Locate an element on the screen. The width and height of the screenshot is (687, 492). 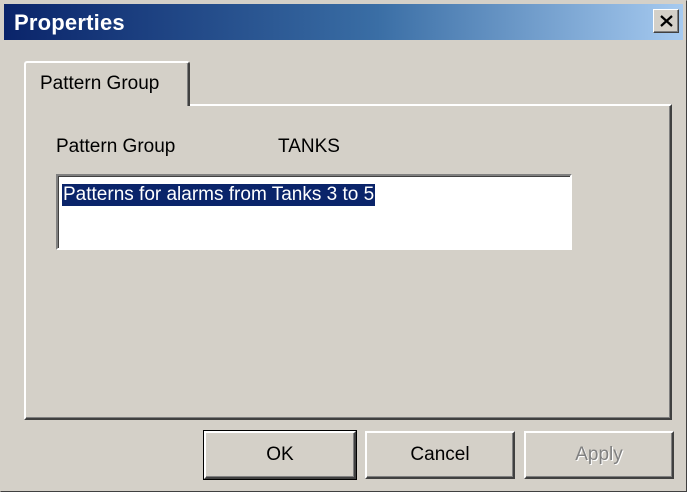
apply-button: Apply is located at coordinates (599, 455).